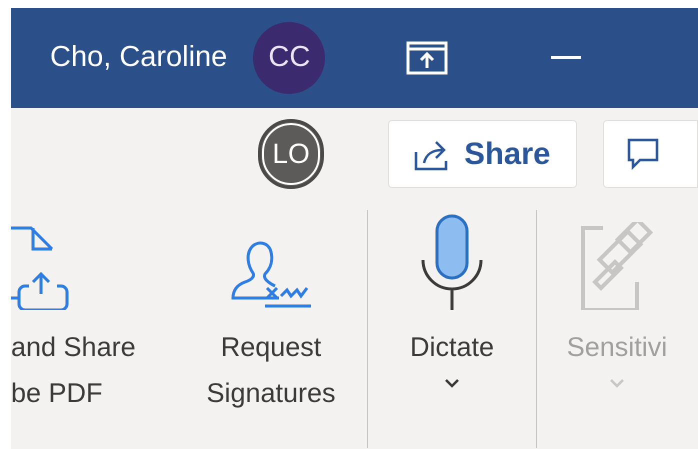  I want to click on user-name: Cho, Caroline, so click(139, 58).